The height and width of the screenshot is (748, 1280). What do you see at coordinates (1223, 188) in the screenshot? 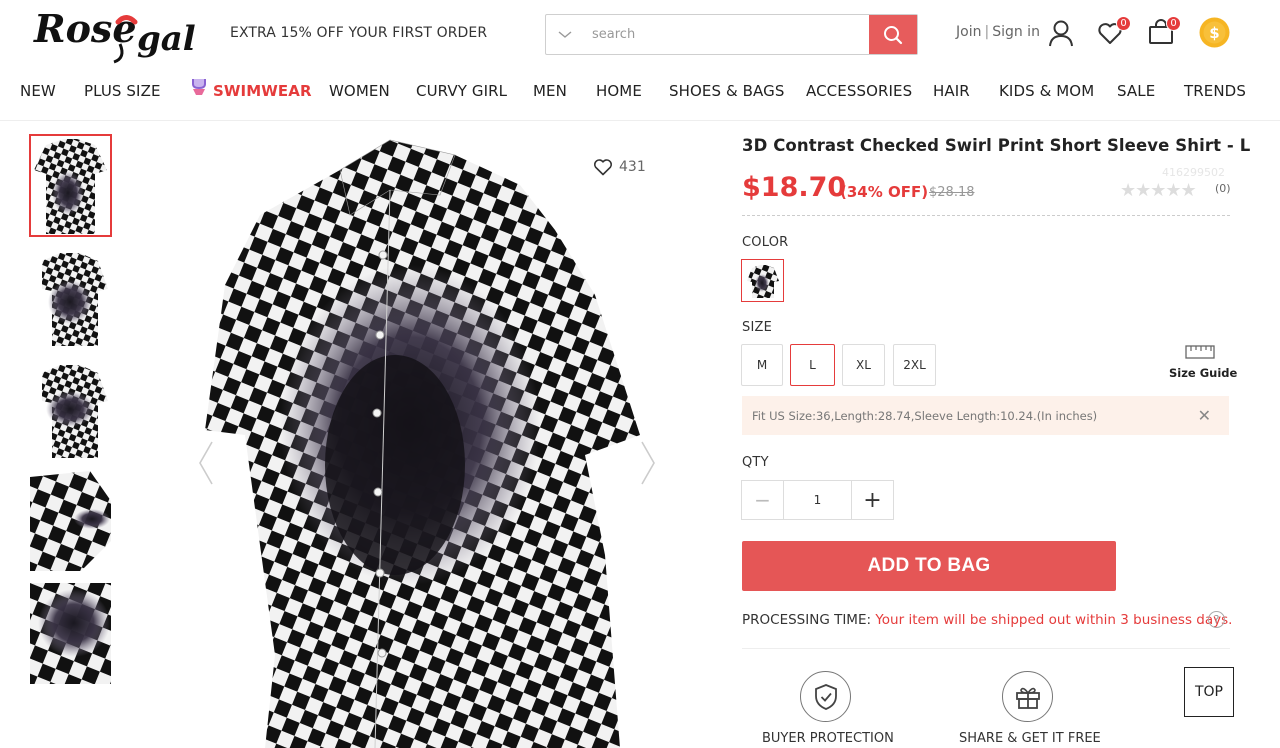
I see `review-count: (0)` at bounding box center [1223, 188].